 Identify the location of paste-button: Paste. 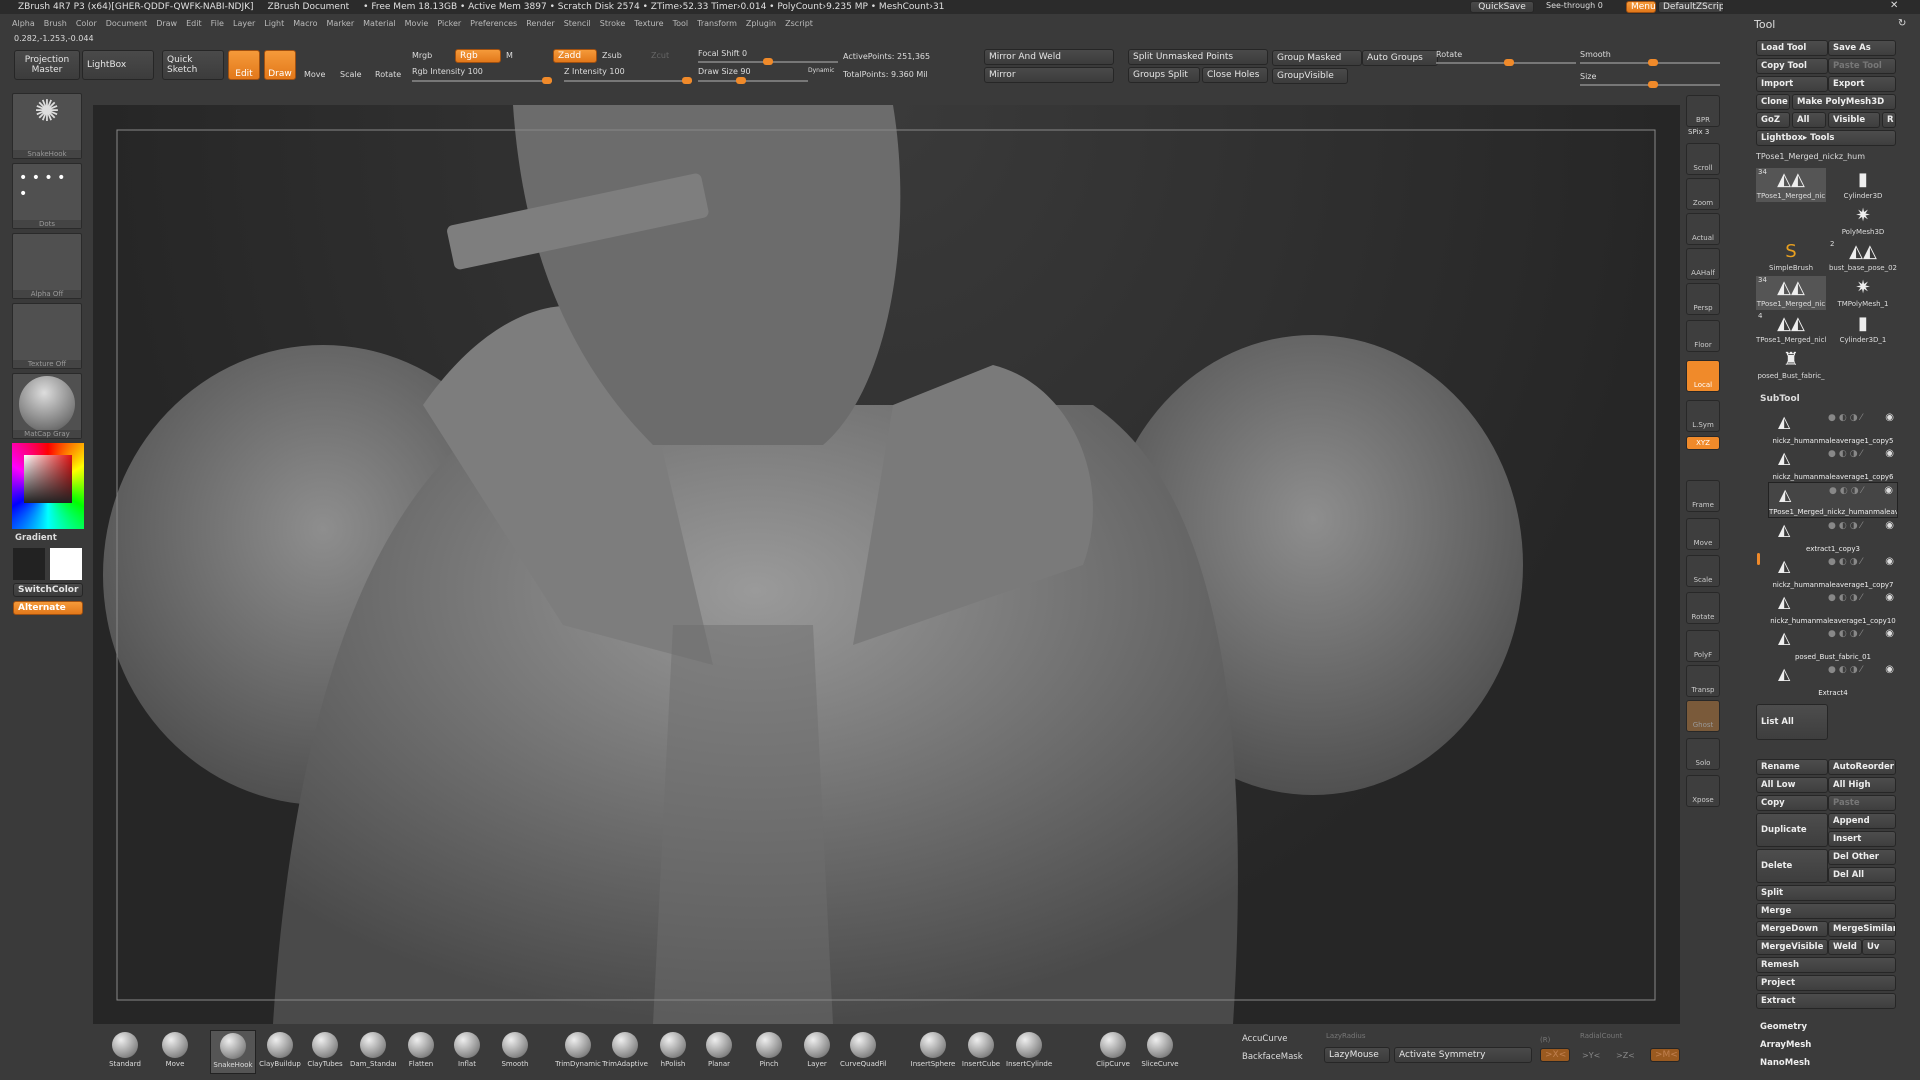
(1862, 803).